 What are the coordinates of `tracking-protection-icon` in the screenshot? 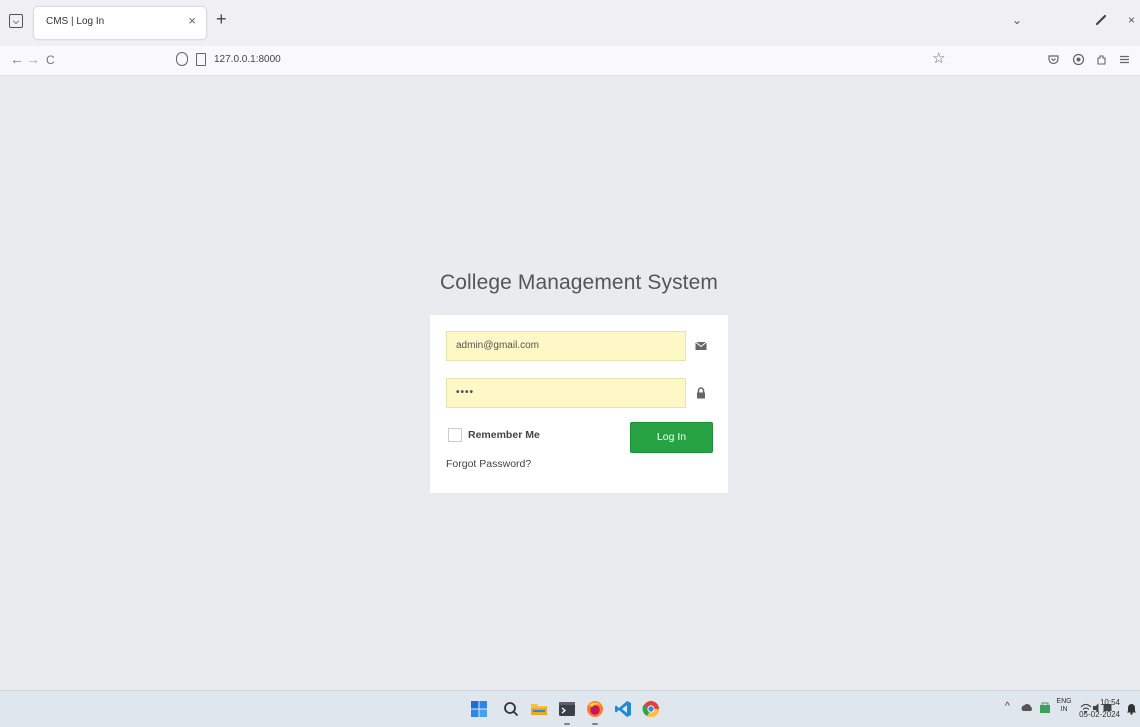 It's located at (182, 59).